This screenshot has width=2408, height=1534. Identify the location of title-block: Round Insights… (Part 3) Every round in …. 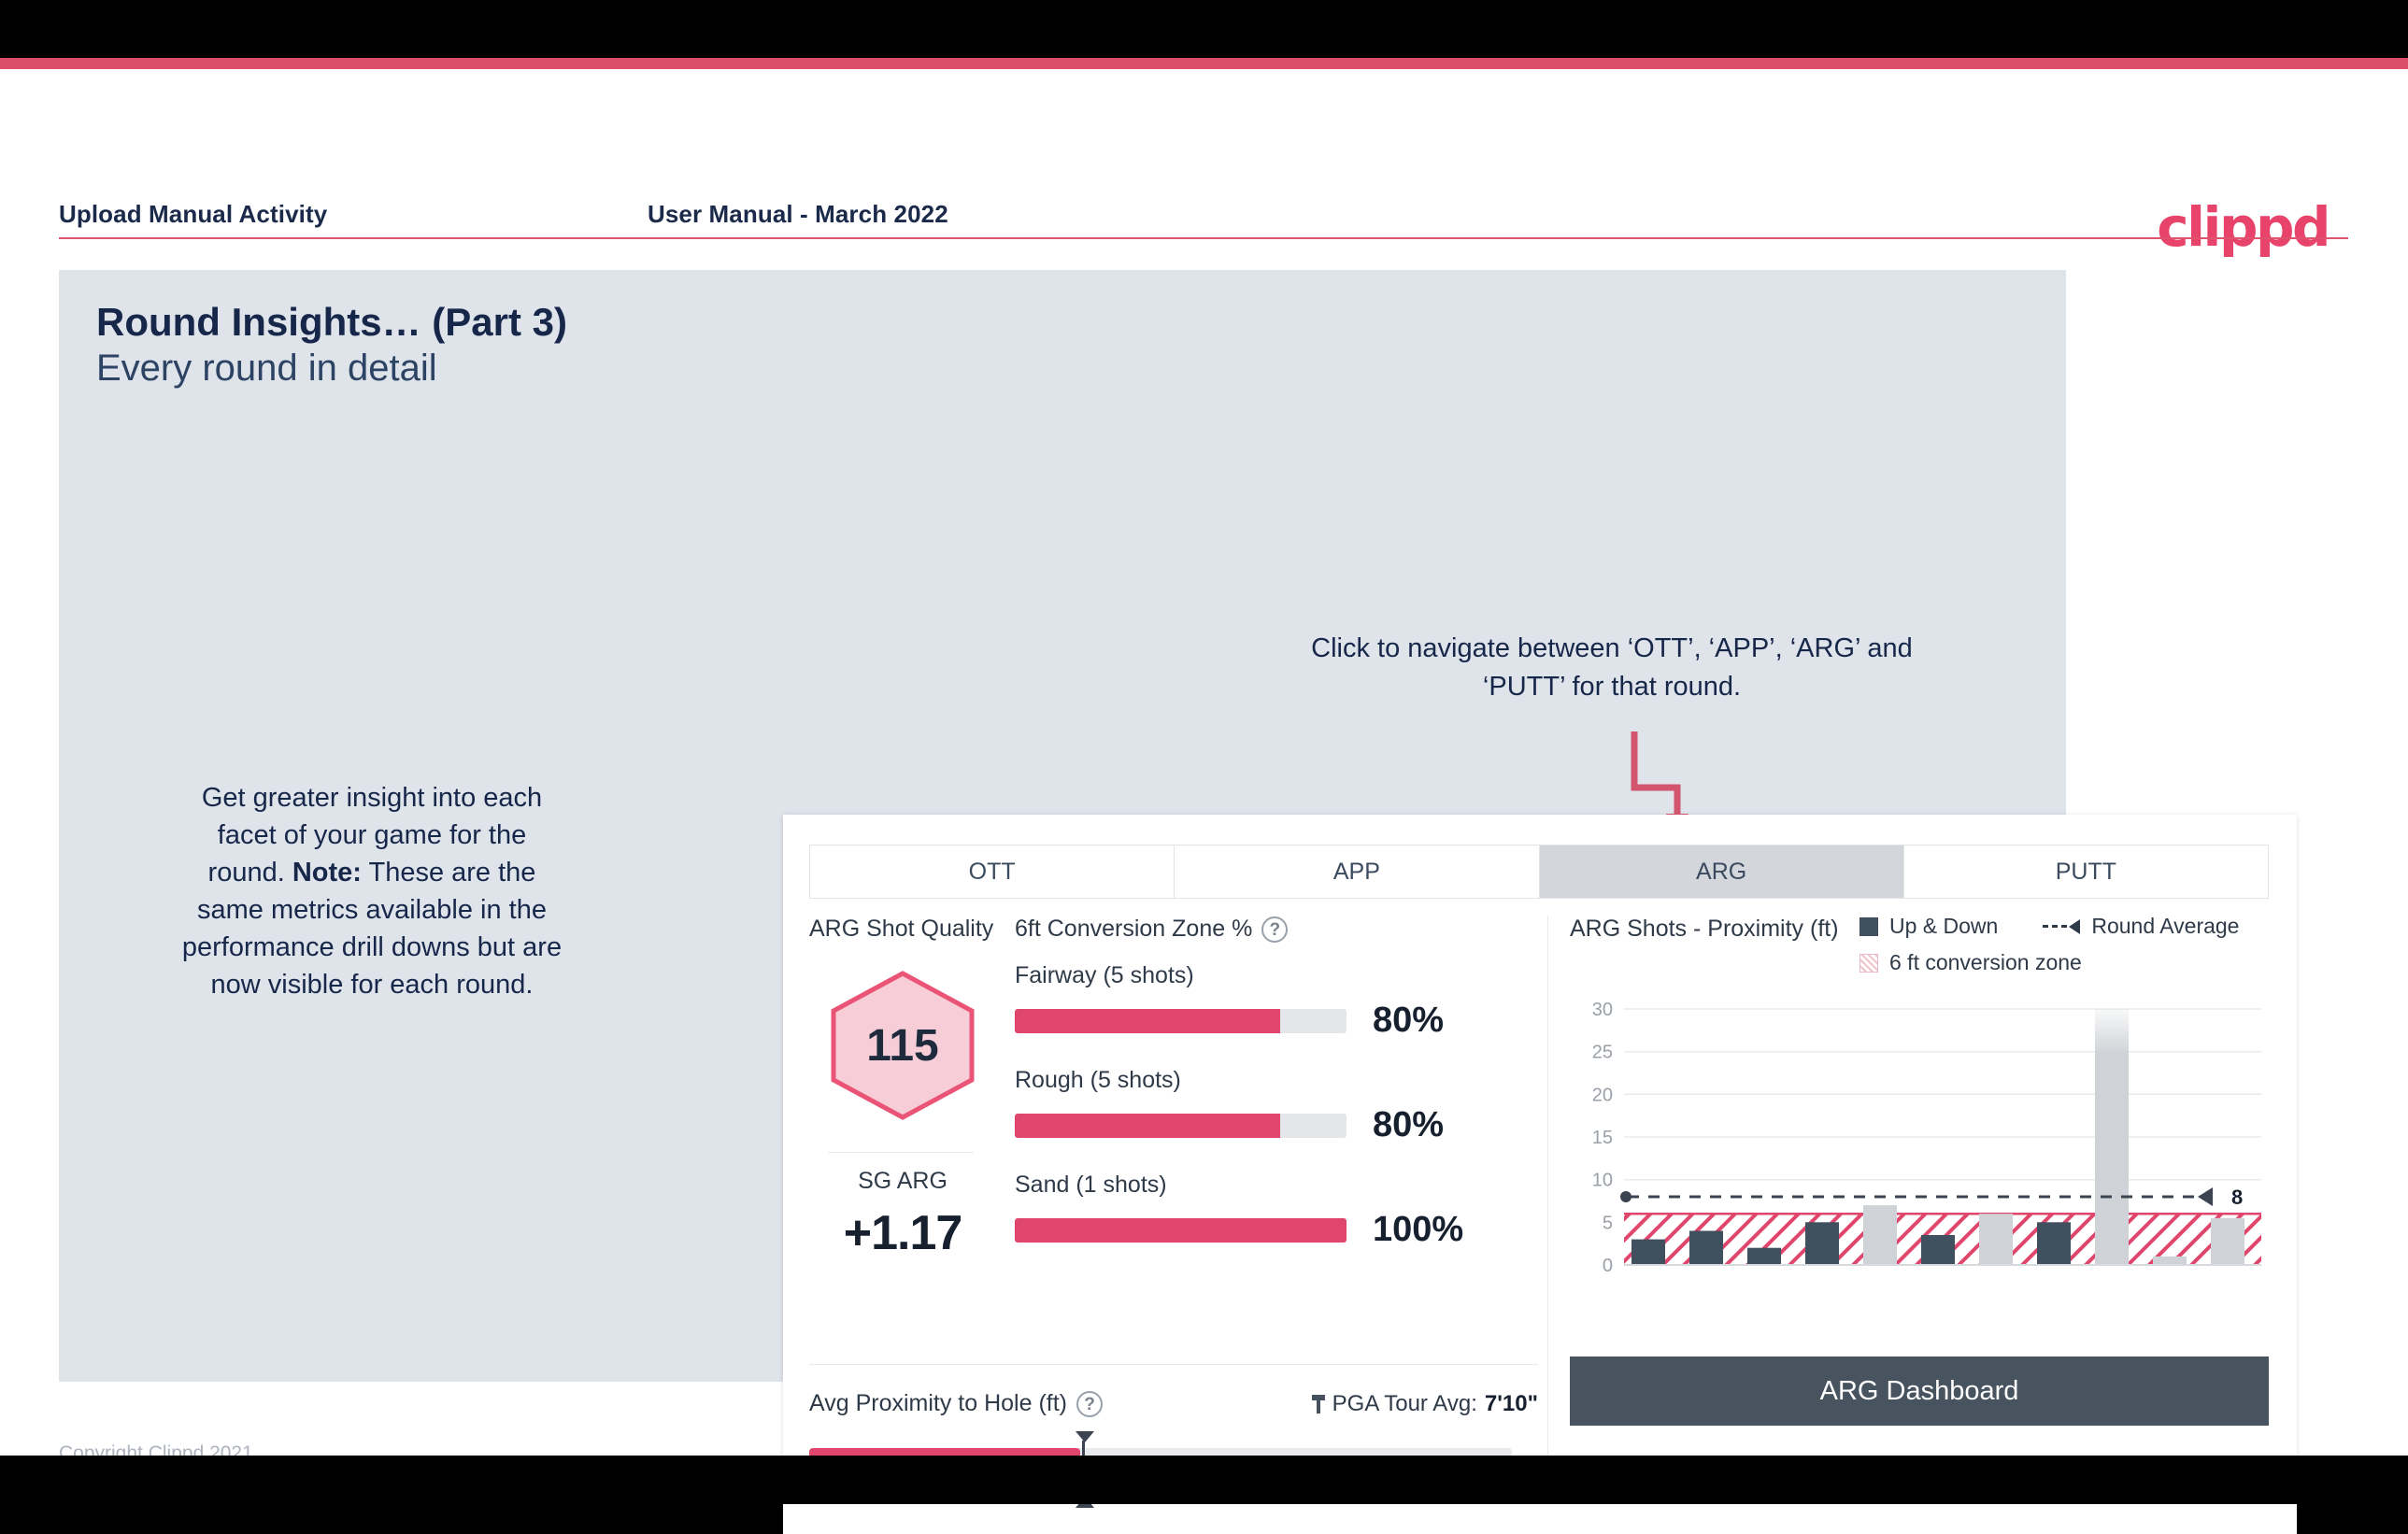
(331, 344).